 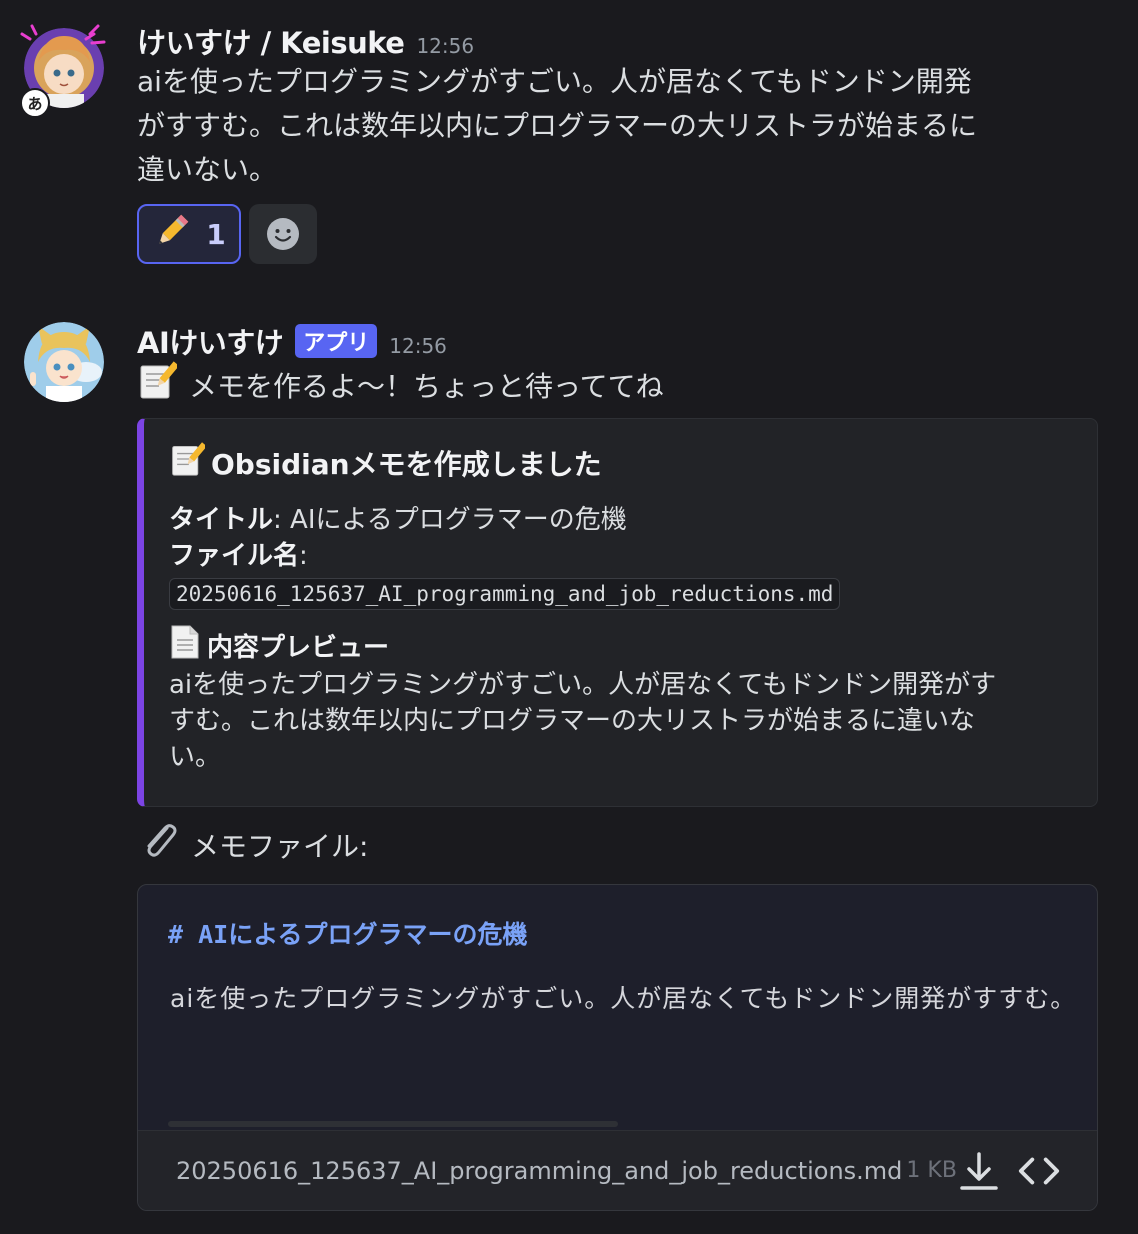 I want to click on file-preview-heading: # AIによるプログラマーの危機, so click(x=348, y=934).